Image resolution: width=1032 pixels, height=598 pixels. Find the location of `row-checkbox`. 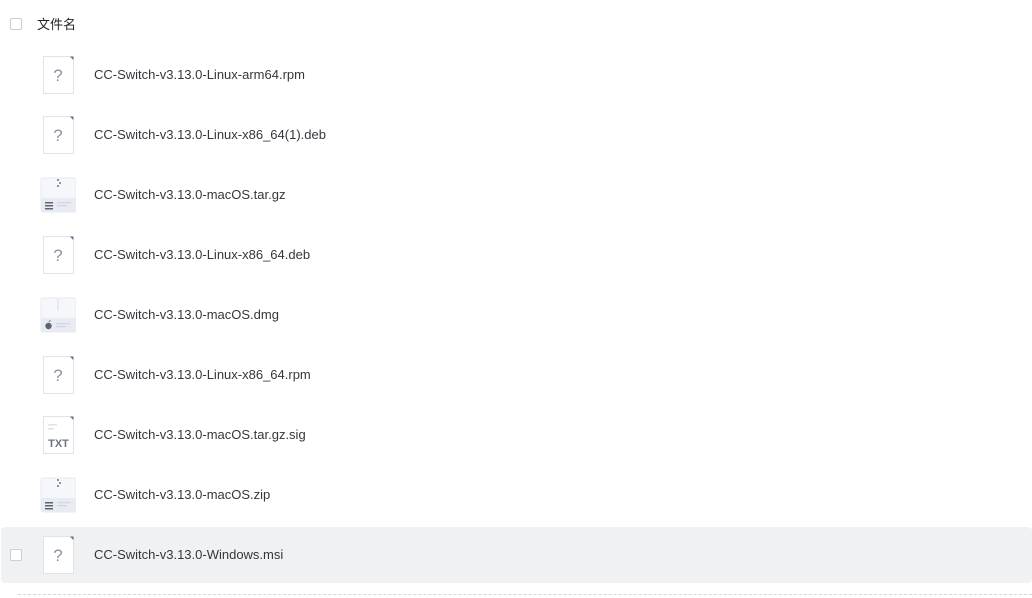

row-checkbox is located at coordinates (16, 555).